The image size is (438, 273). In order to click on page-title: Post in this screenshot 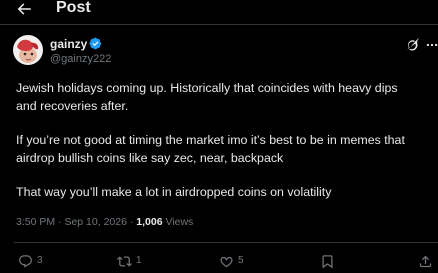, I will do `click(73, 8)`.